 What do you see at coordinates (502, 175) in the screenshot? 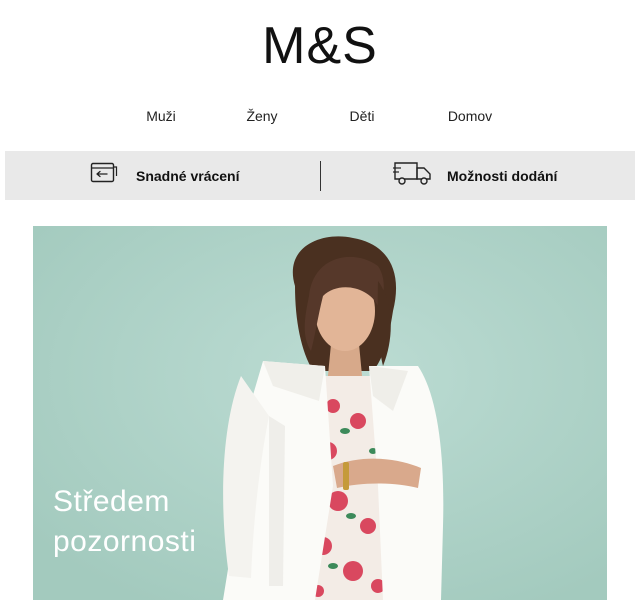
I see `delivery-options-label: Možnosti dodání` at bounding box center [502, 175].